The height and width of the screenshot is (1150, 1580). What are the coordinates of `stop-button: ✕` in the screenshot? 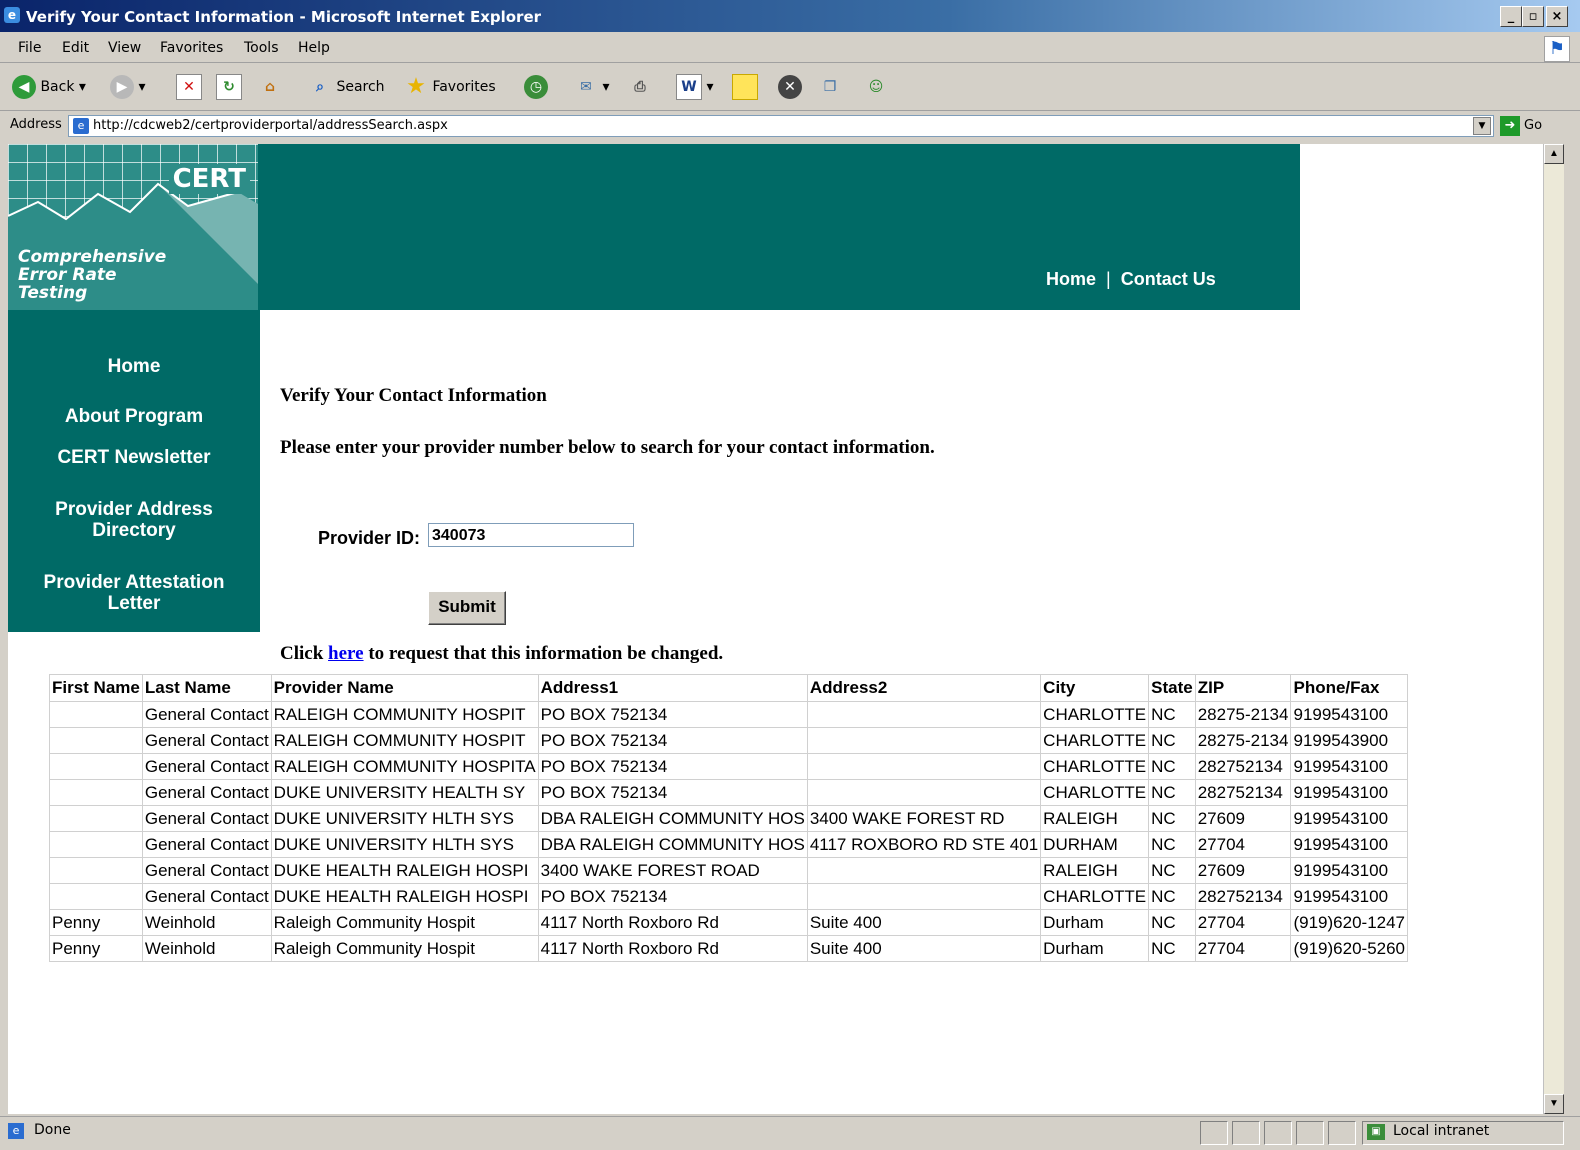 It's located at (189, 87).